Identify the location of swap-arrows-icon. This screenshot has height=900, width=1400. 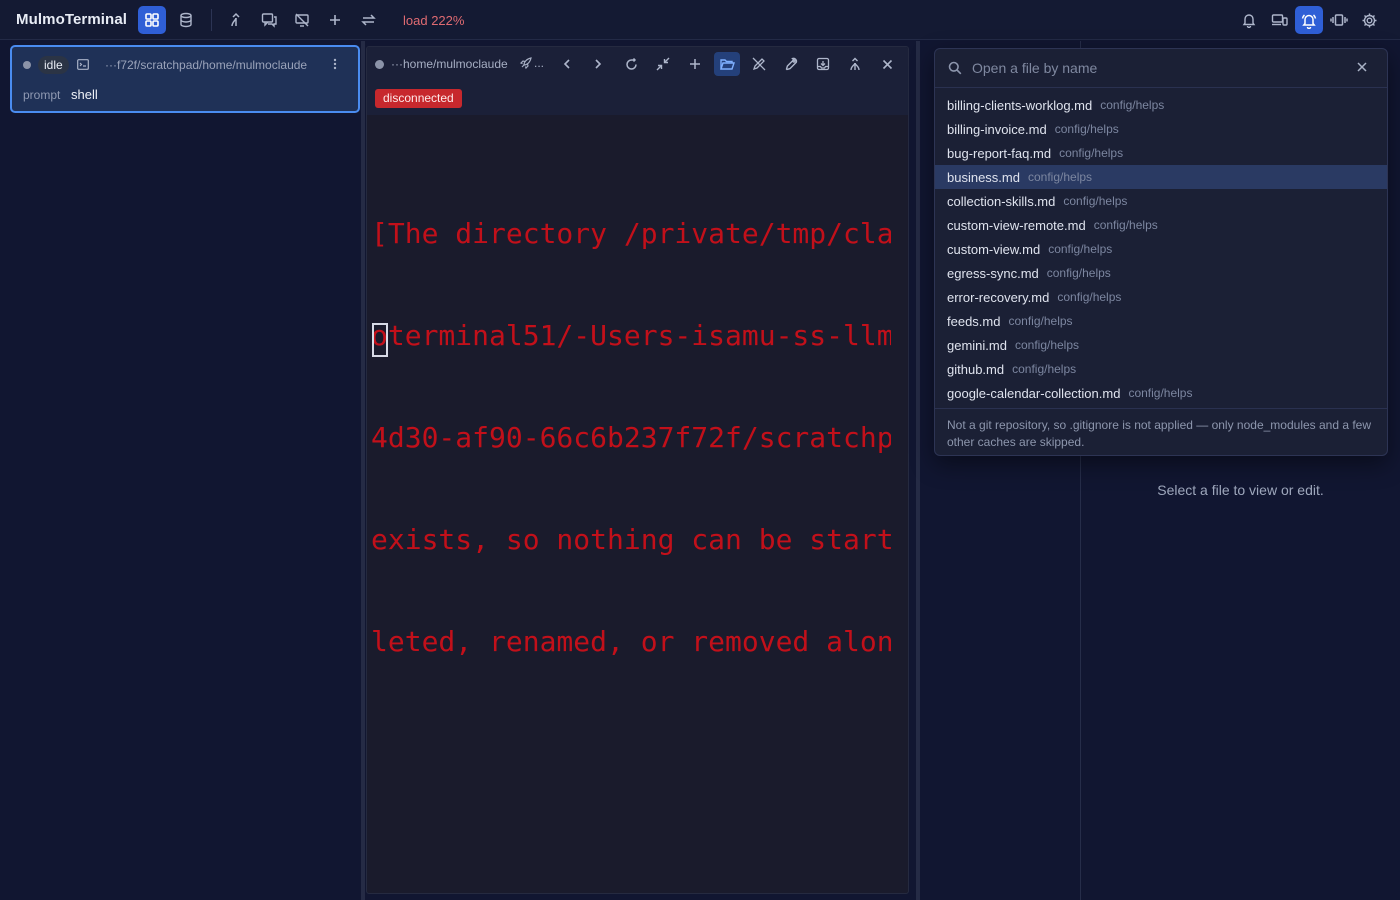
(368, 20).